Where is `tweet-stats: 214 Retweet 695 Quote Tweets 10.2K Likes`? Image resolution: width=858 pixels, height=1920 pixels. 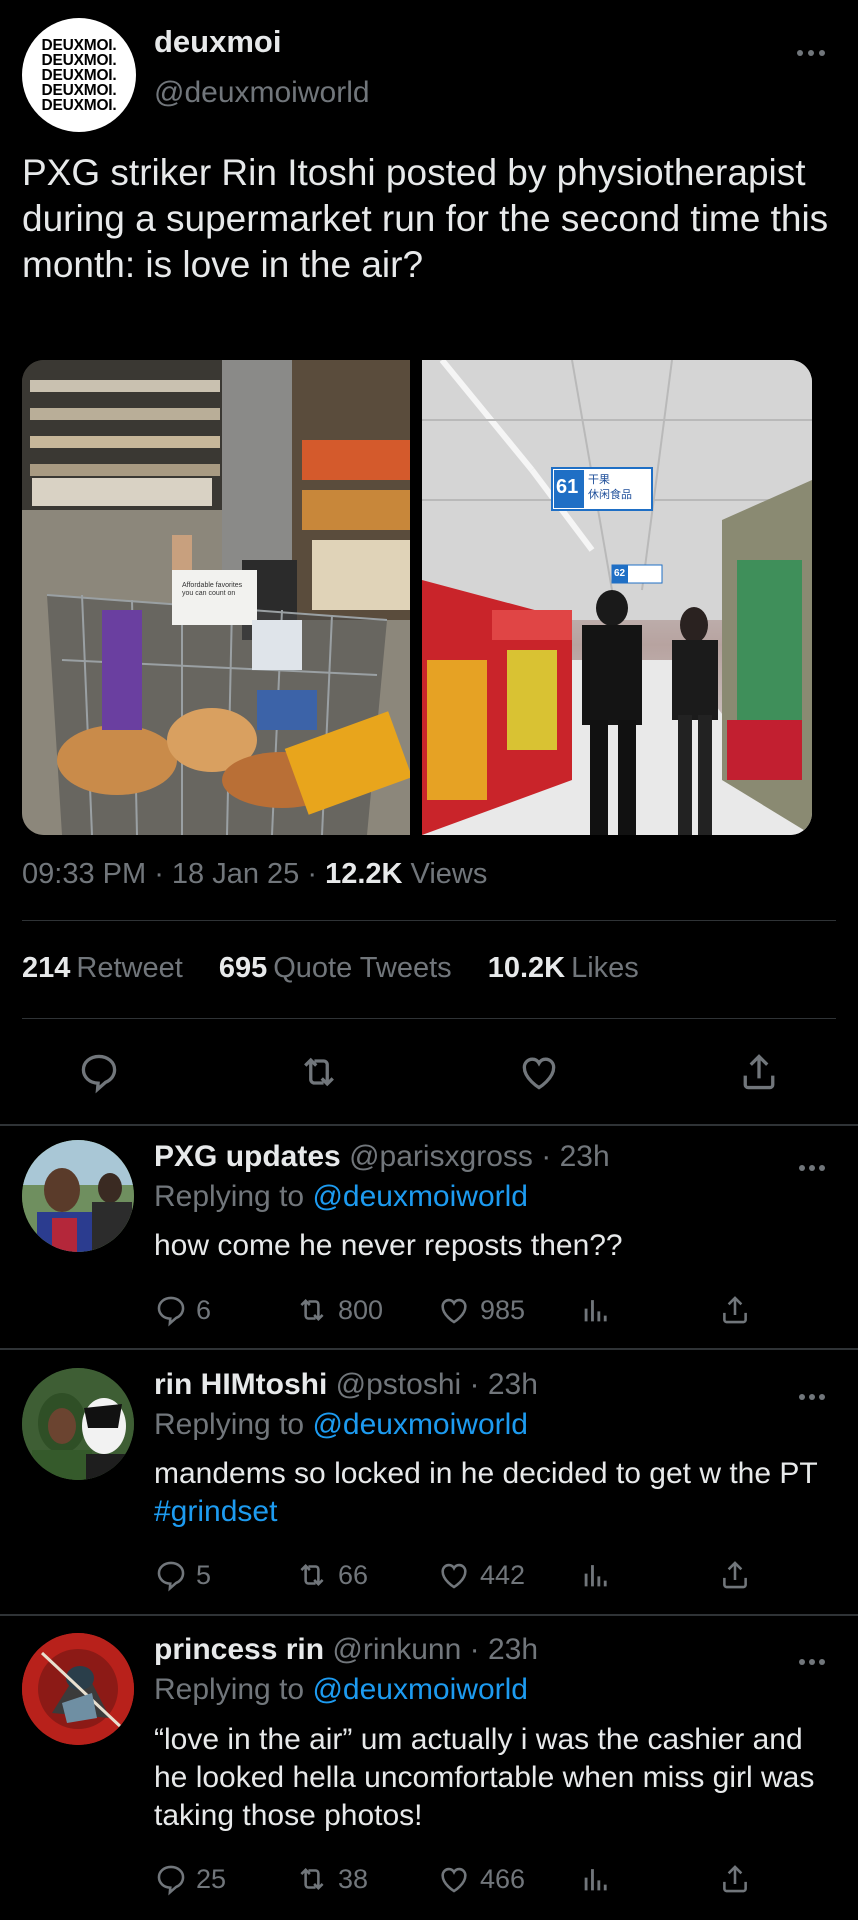 tweet-stats: 214 Retweet 695 Quote Tweets 10.2K Likes is located at coordinates (330, 968).